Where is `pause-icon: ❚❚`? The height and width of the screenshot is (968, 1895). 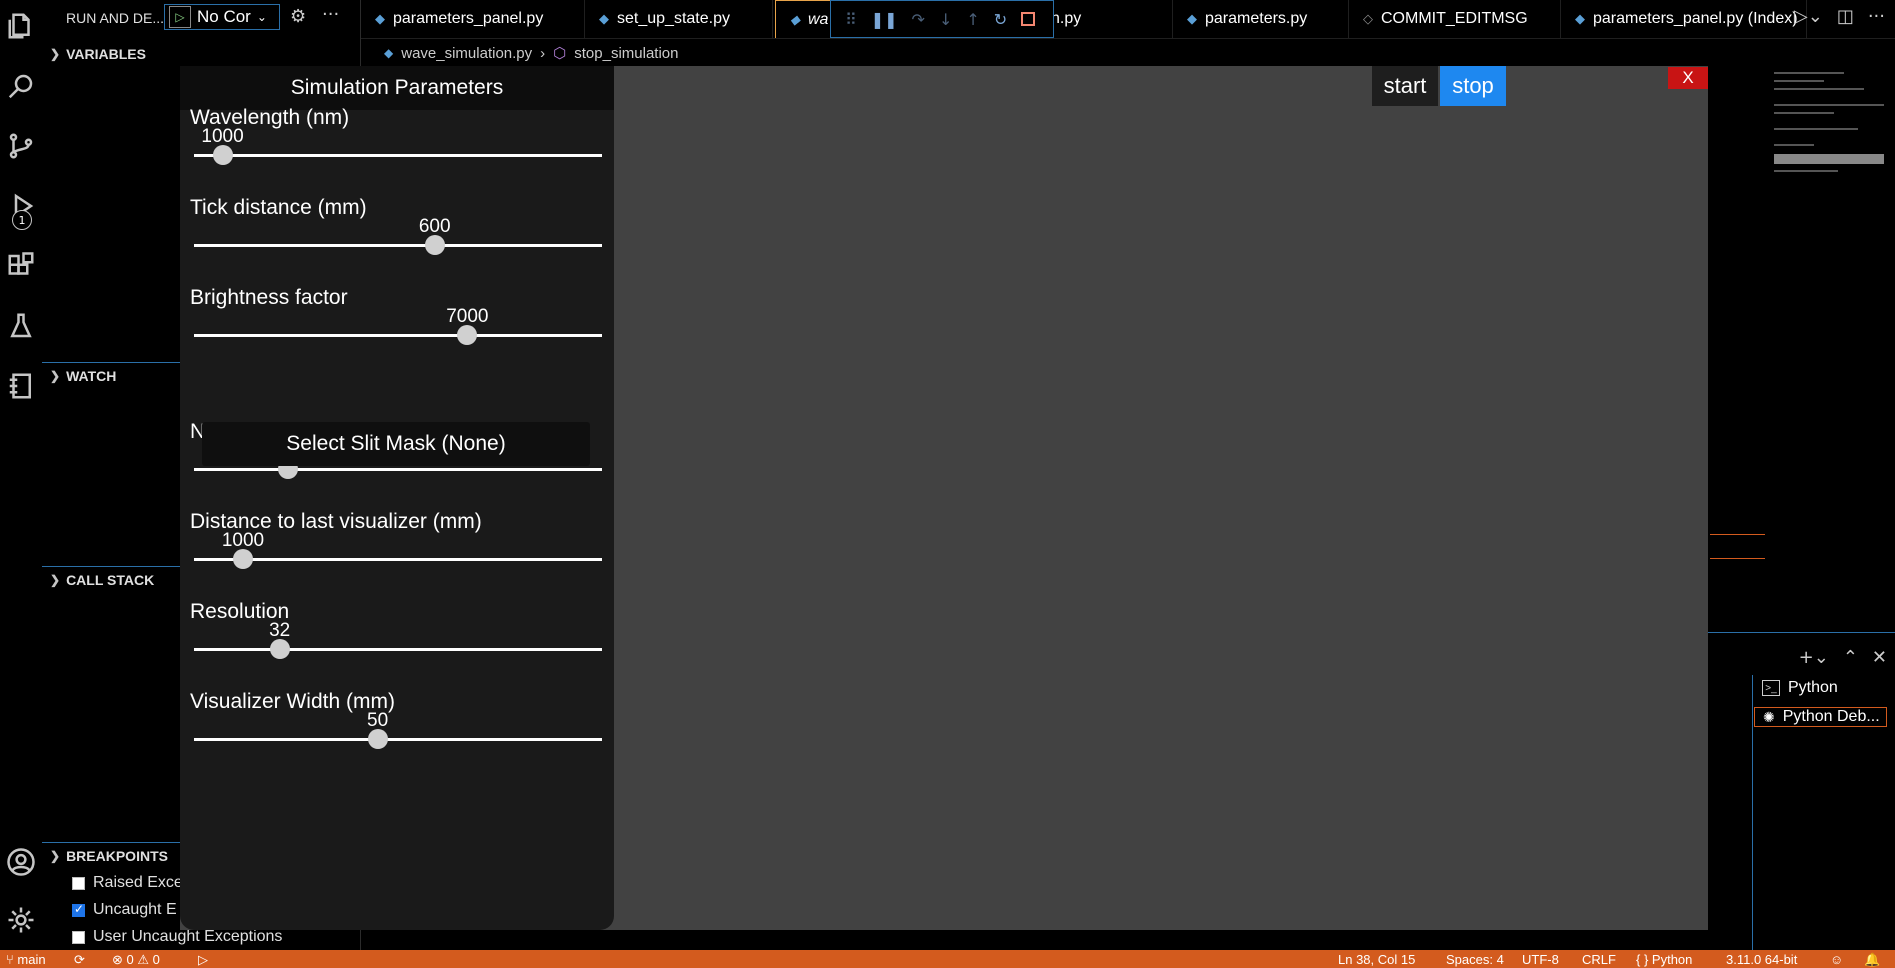 pause-icon: ❚❚ is located at coordinates (884, 19).